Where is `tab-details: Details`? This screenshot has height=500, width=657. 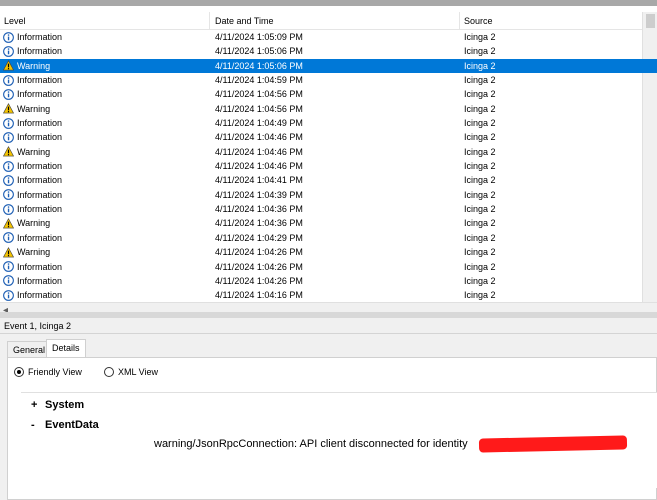
tab-details: Details is located at coordinates (66, 348).